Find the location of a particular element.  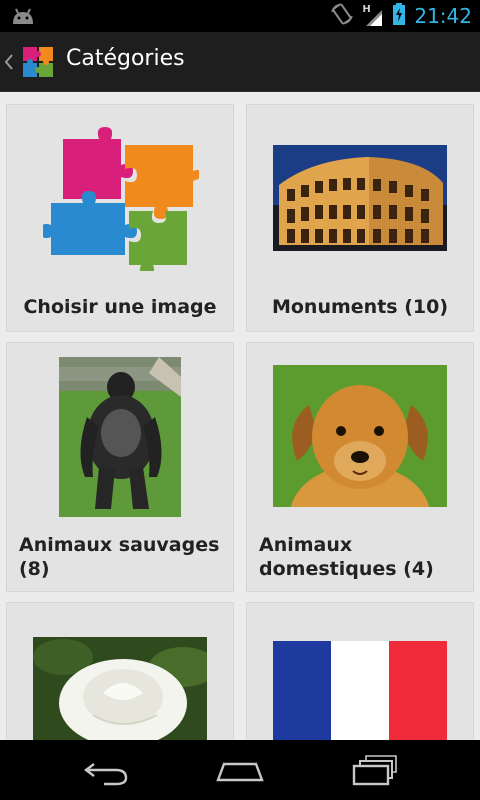

status-bar: H 21:42 is located at coordinates (240, 16).